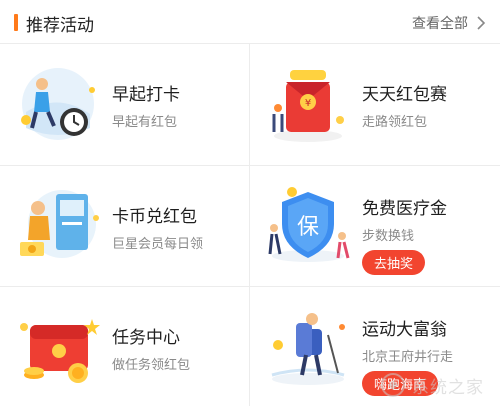  Describe the element at coordinates (60, 26) in the screenshot. I see `section-title: 推荐活动` at that location.